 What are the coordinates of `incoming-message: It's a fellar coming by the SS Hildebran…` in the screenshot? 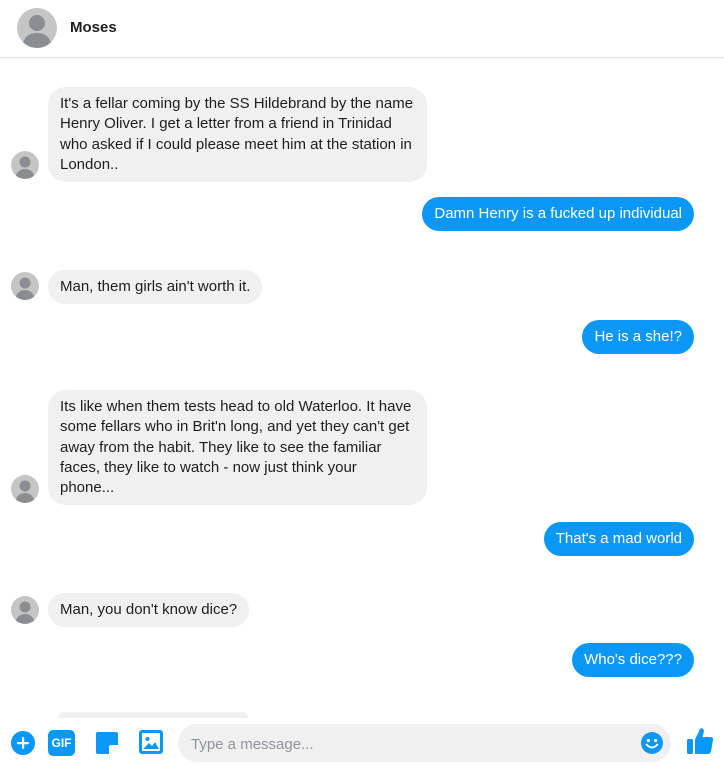 It's located at (237, 135).